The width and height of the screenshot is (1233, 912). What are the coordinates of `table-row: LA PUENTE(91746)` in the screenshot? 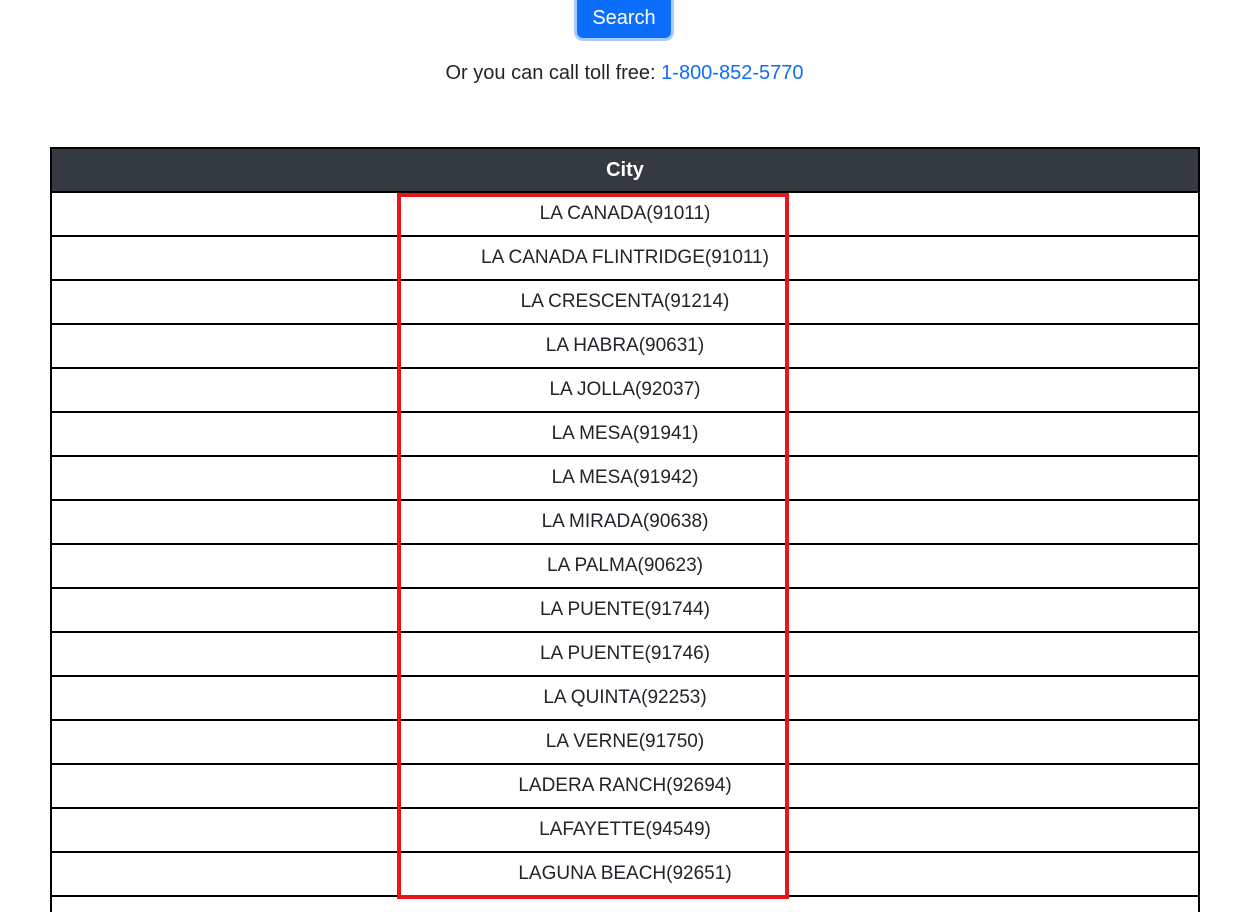 It's located at (625, 654).